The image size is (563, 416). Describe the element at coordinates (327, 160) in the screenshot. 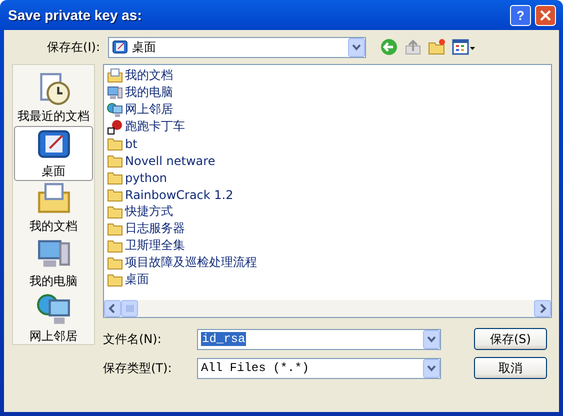

I see `file-item: Novell netware` at that location.